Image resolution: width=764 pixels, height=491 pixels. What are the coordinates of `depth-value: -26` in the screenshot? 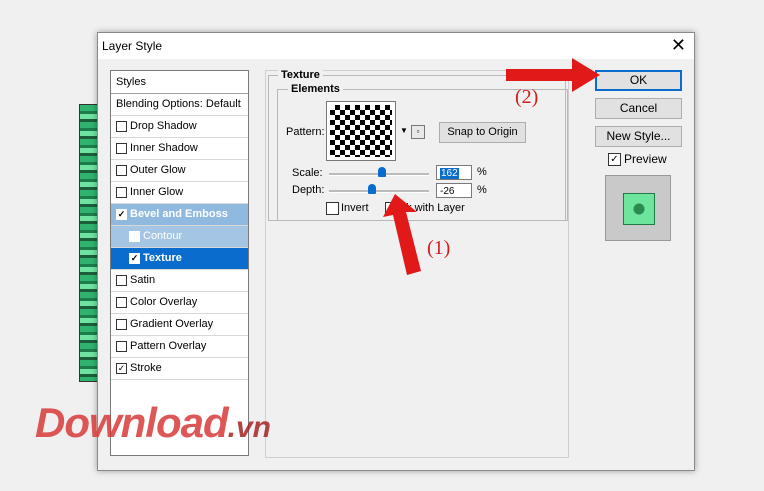 It's located at (447, 191).